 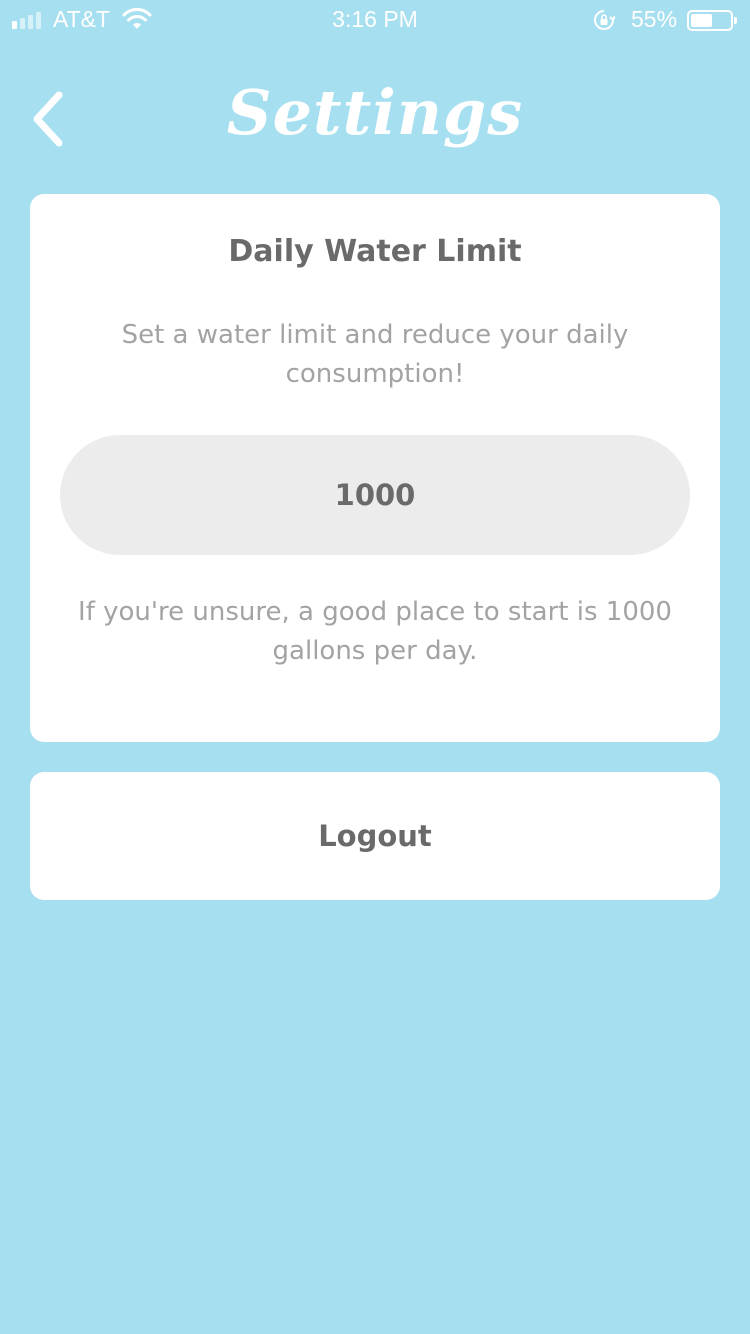 What do you see at coordinates (375, 251) in the screenshot?
I see `daily-limit-title: Daily Water Limit` at bounding box center [375, 251].